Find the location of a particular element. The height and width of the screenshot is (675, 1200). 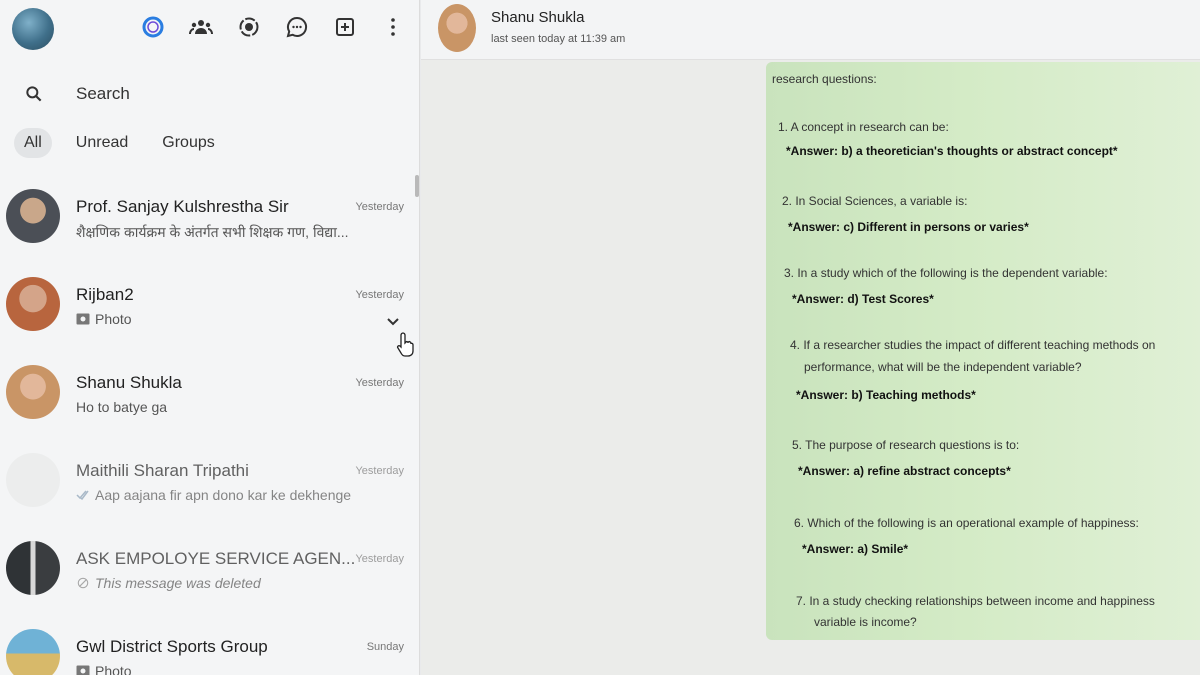

chat-preview: This message was deleted is located at coordinates (236, 583).